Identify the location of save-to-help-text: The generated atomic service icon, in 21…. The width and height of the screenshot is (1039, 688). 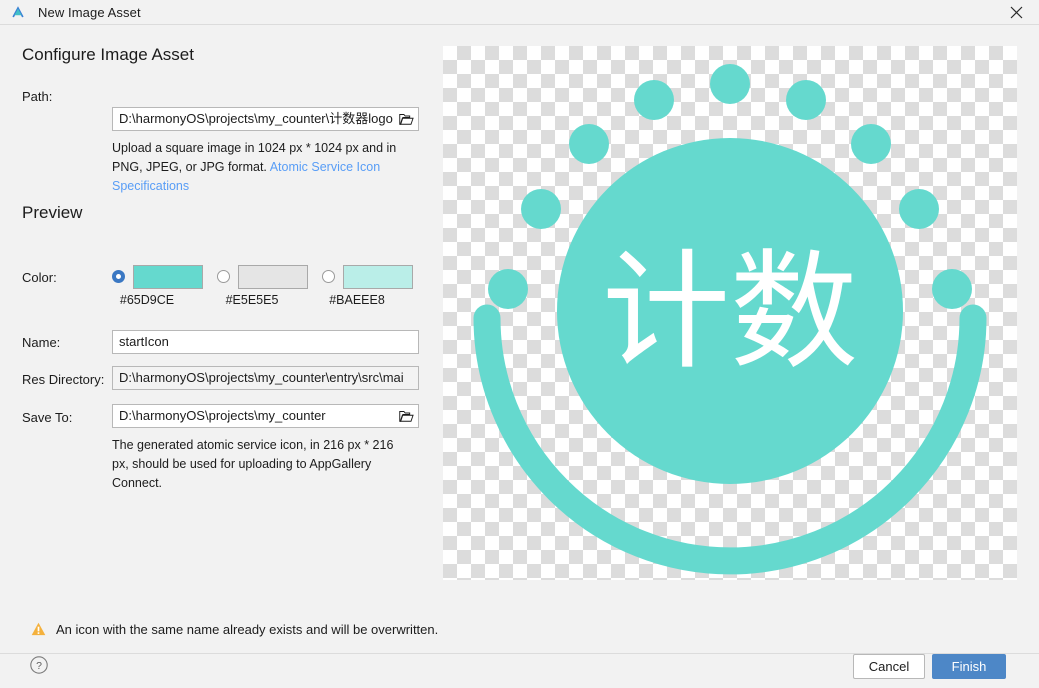
(267, 464).